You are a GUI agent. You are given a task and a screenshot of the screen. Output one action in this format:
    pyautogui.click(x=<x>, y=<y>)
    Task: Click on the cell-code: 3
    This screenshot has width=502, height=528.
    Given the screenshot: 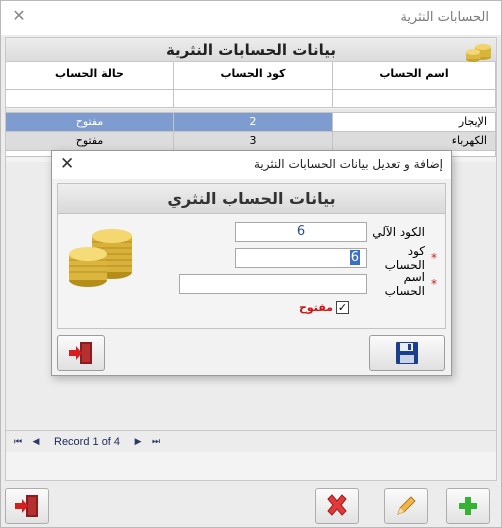 What is the action you would take?
    pyautogui.click(x=253, y=141)
    